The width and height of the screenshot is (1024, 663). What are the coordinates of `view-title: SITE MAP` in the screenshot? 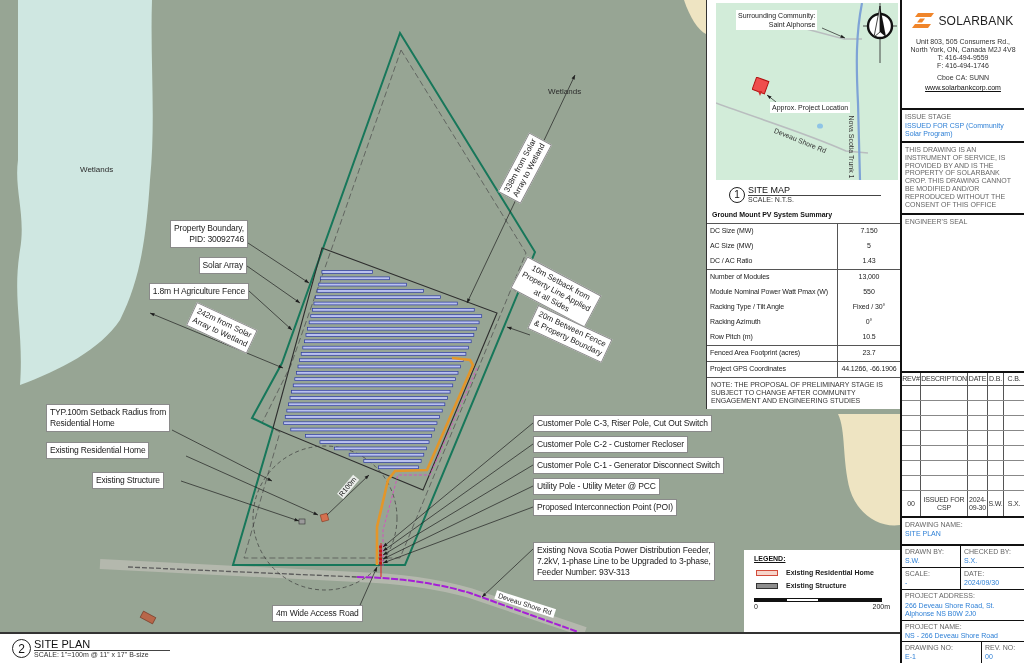 It's located at (814, 190).